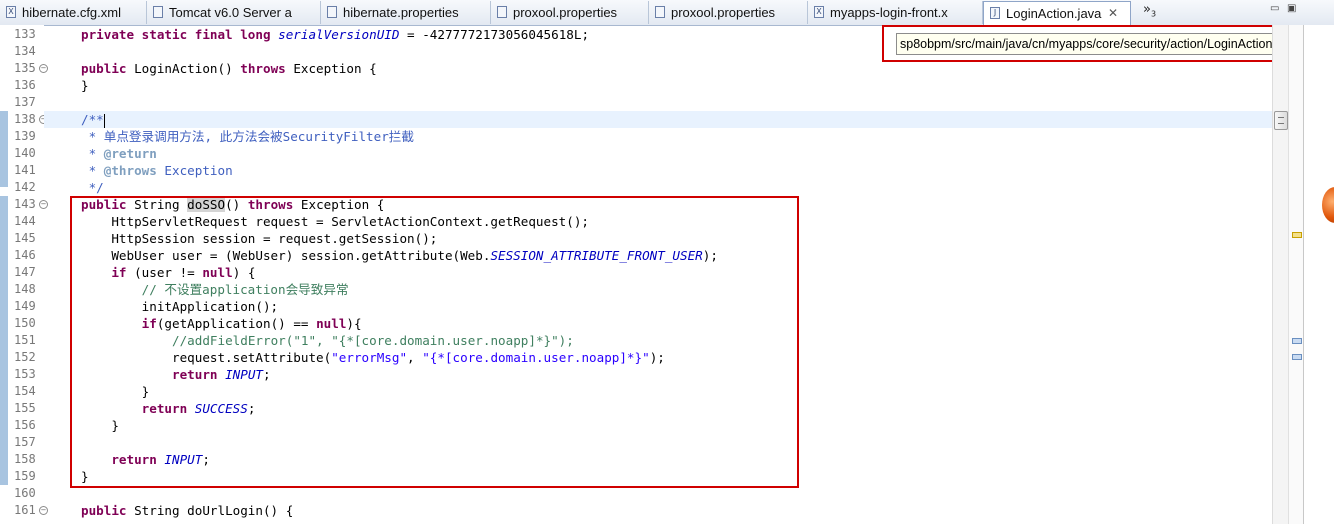  What do you see at coordinates (1295, 274) in the screenshot?
I see `overview-ruler` at bounding box center [1295, 274].